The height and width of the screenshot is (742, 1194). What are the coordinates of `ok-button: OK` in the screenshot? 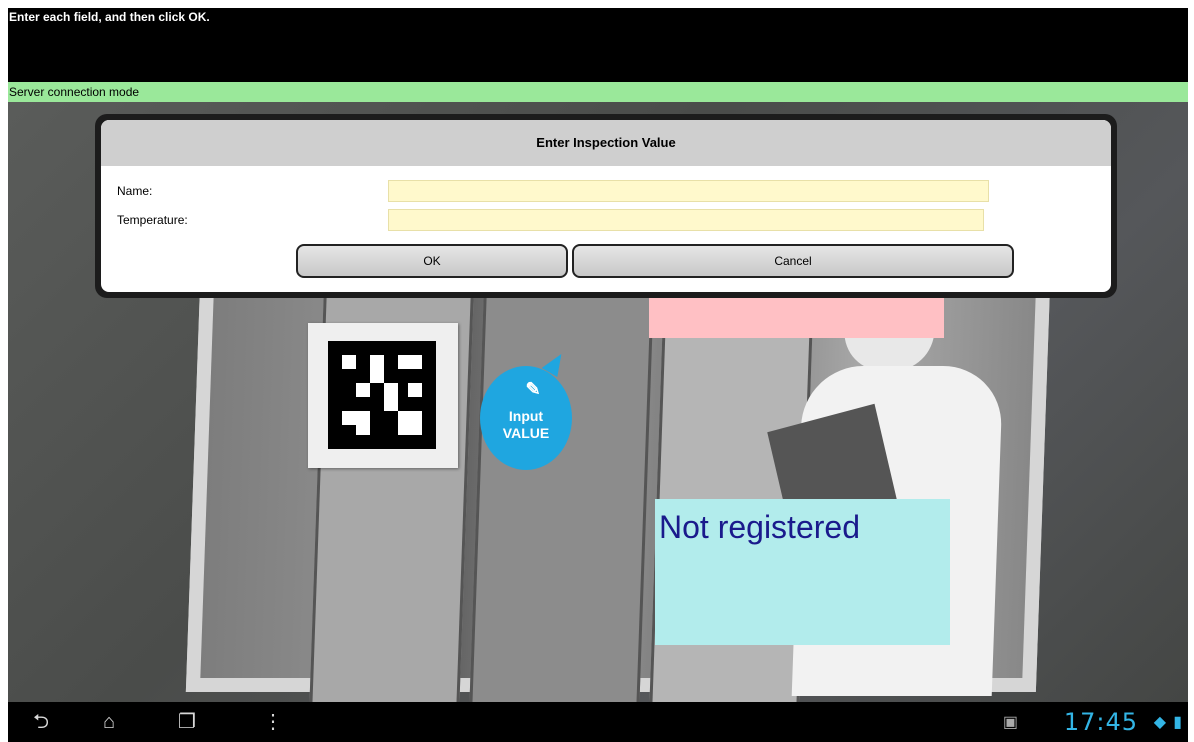 It's located at (432, 261).